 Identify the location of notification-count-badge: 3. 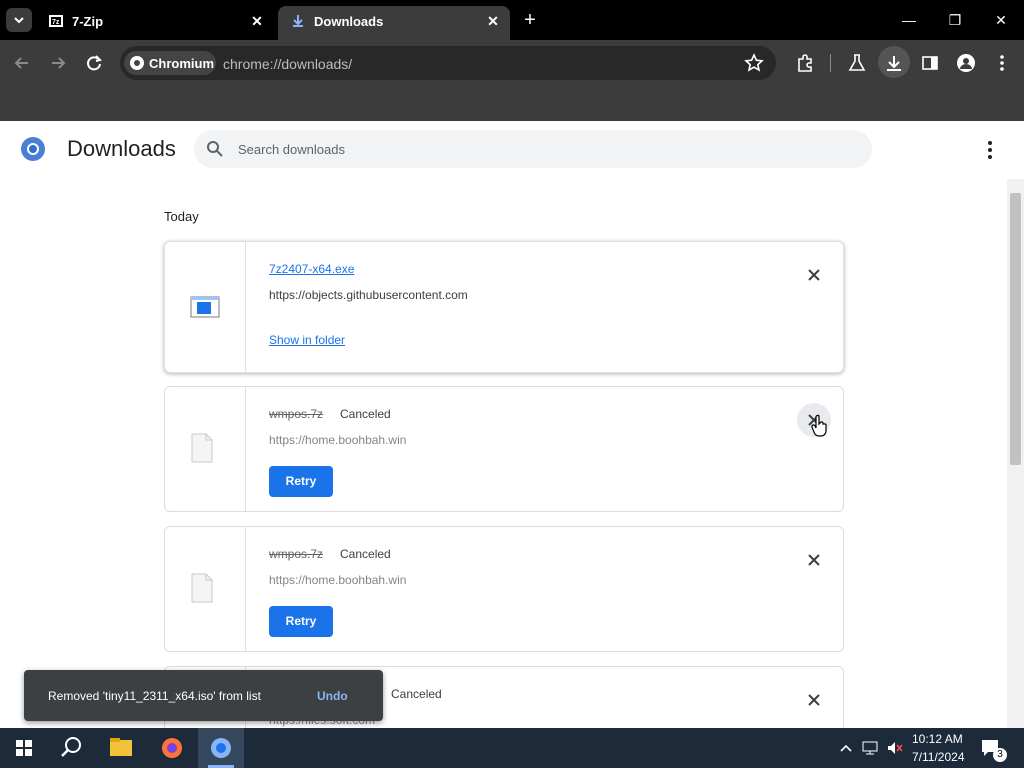
(1000, 755).